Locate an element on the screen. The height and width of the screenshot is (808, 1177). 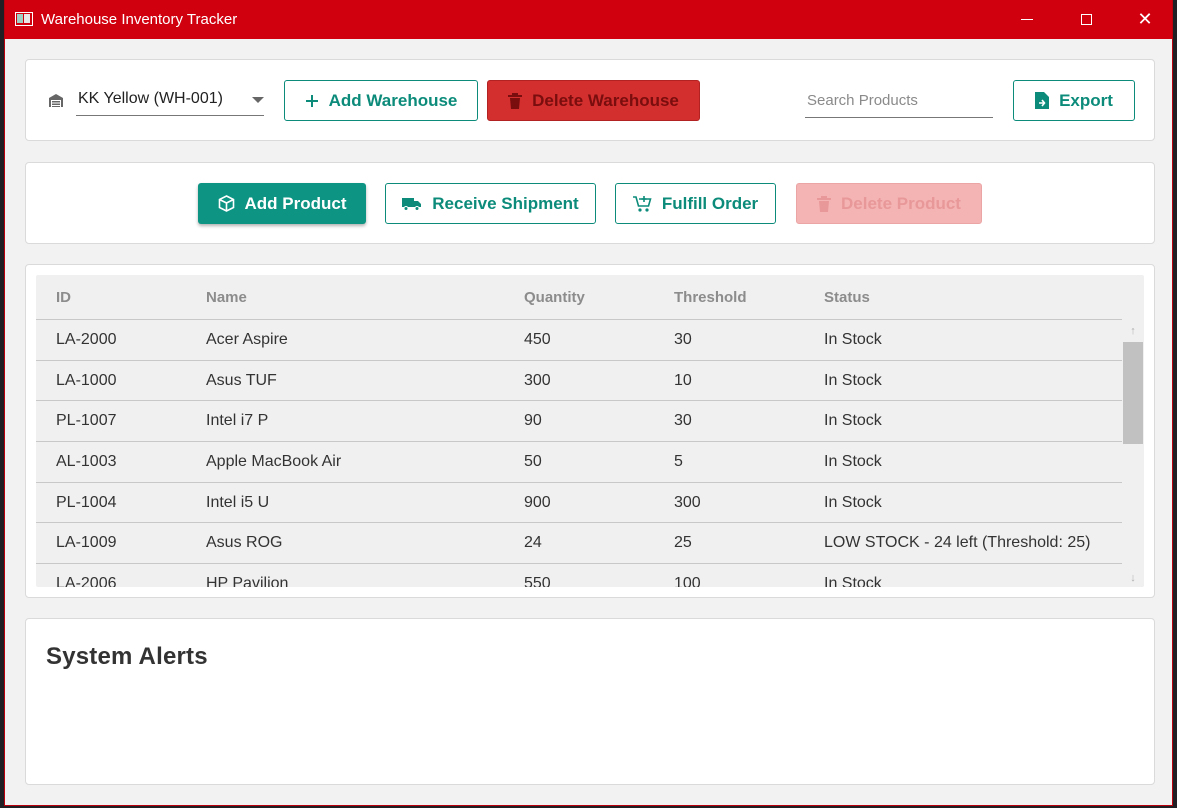
column-header-status: Status is located at coordinates (847, 297).